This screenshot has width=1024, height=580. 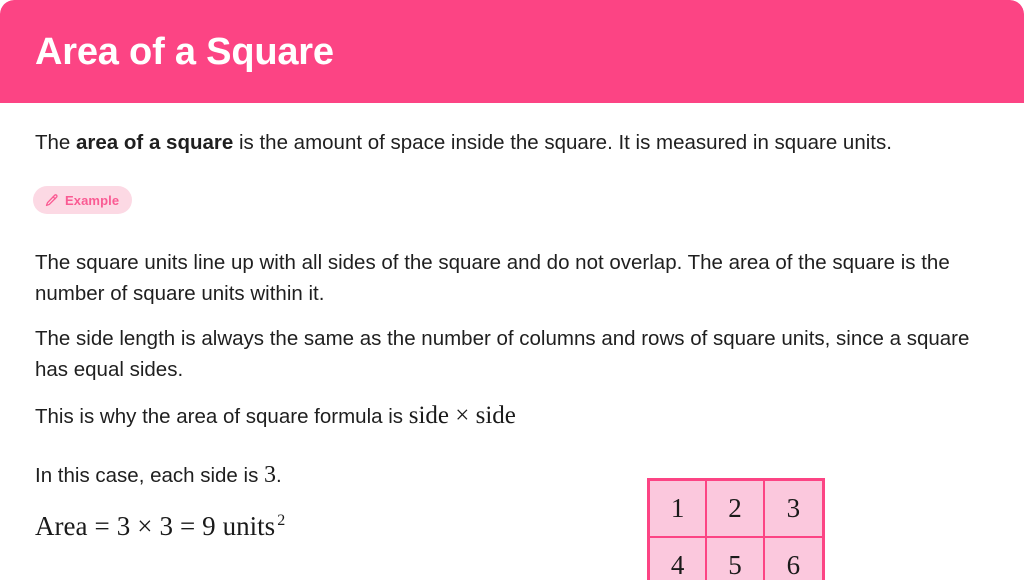 I want to click on example-badge: Example, so click(x=83, y=200).